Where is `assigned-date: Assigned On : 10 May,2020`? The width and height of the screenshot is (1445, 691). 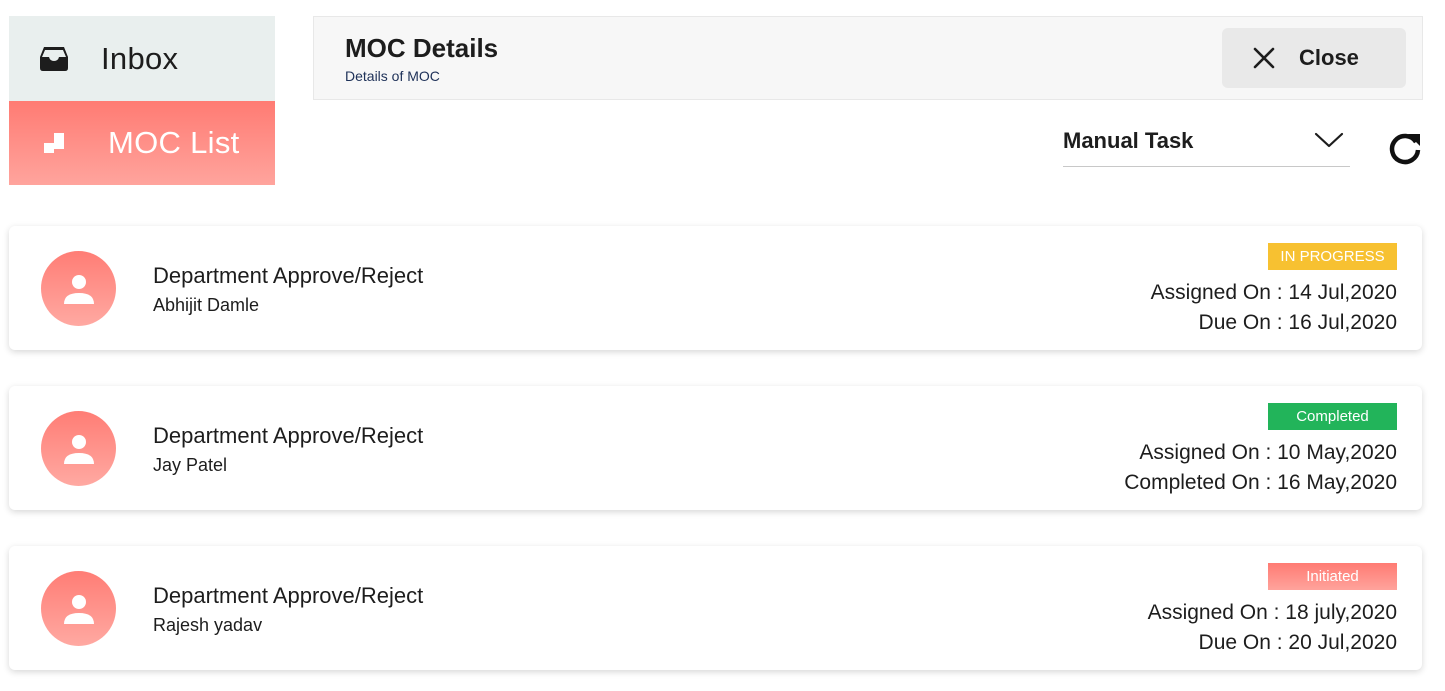 assigned-date: Assigned On : 10 May,2020 is located at coordinates (1268, 452).